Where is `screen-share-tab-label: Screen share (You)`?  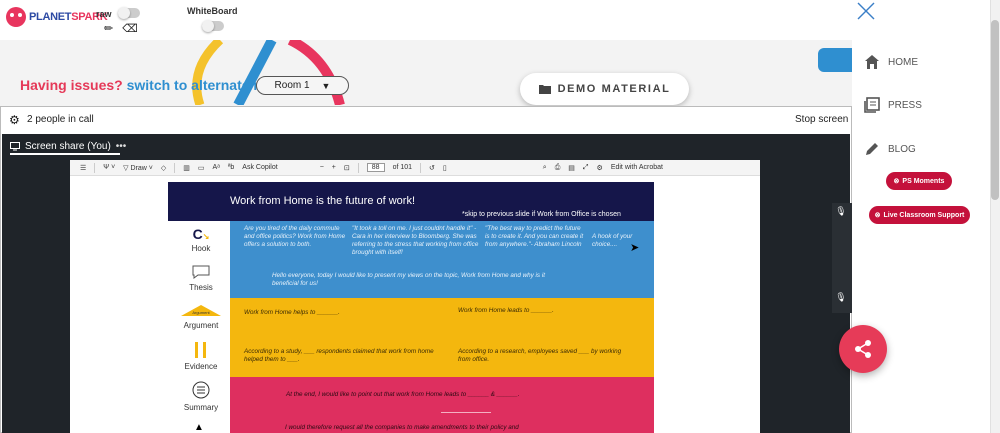
screen-share-tab-label: Screen share (You) is located at coordinates (68, 146).